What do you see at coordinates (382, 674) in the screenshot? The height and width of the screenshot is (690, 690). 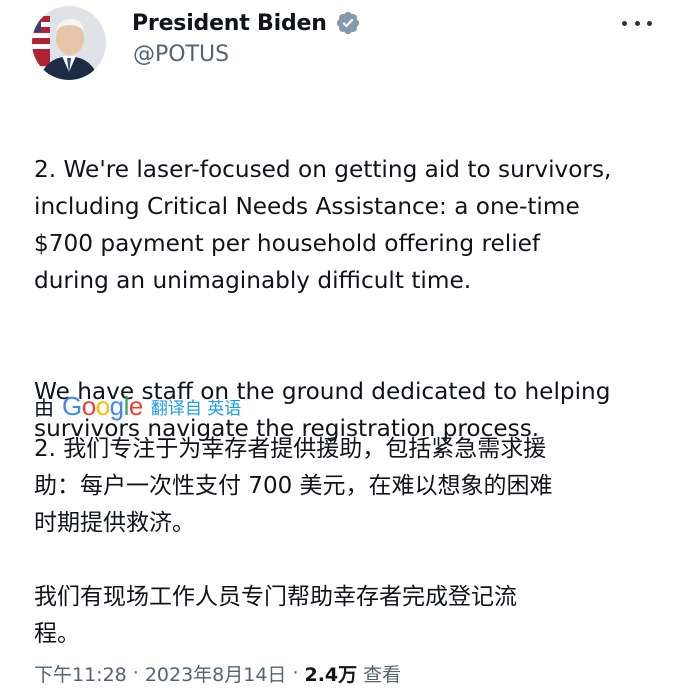 I see `views-label: 查看` at bounding box center [382, 674].